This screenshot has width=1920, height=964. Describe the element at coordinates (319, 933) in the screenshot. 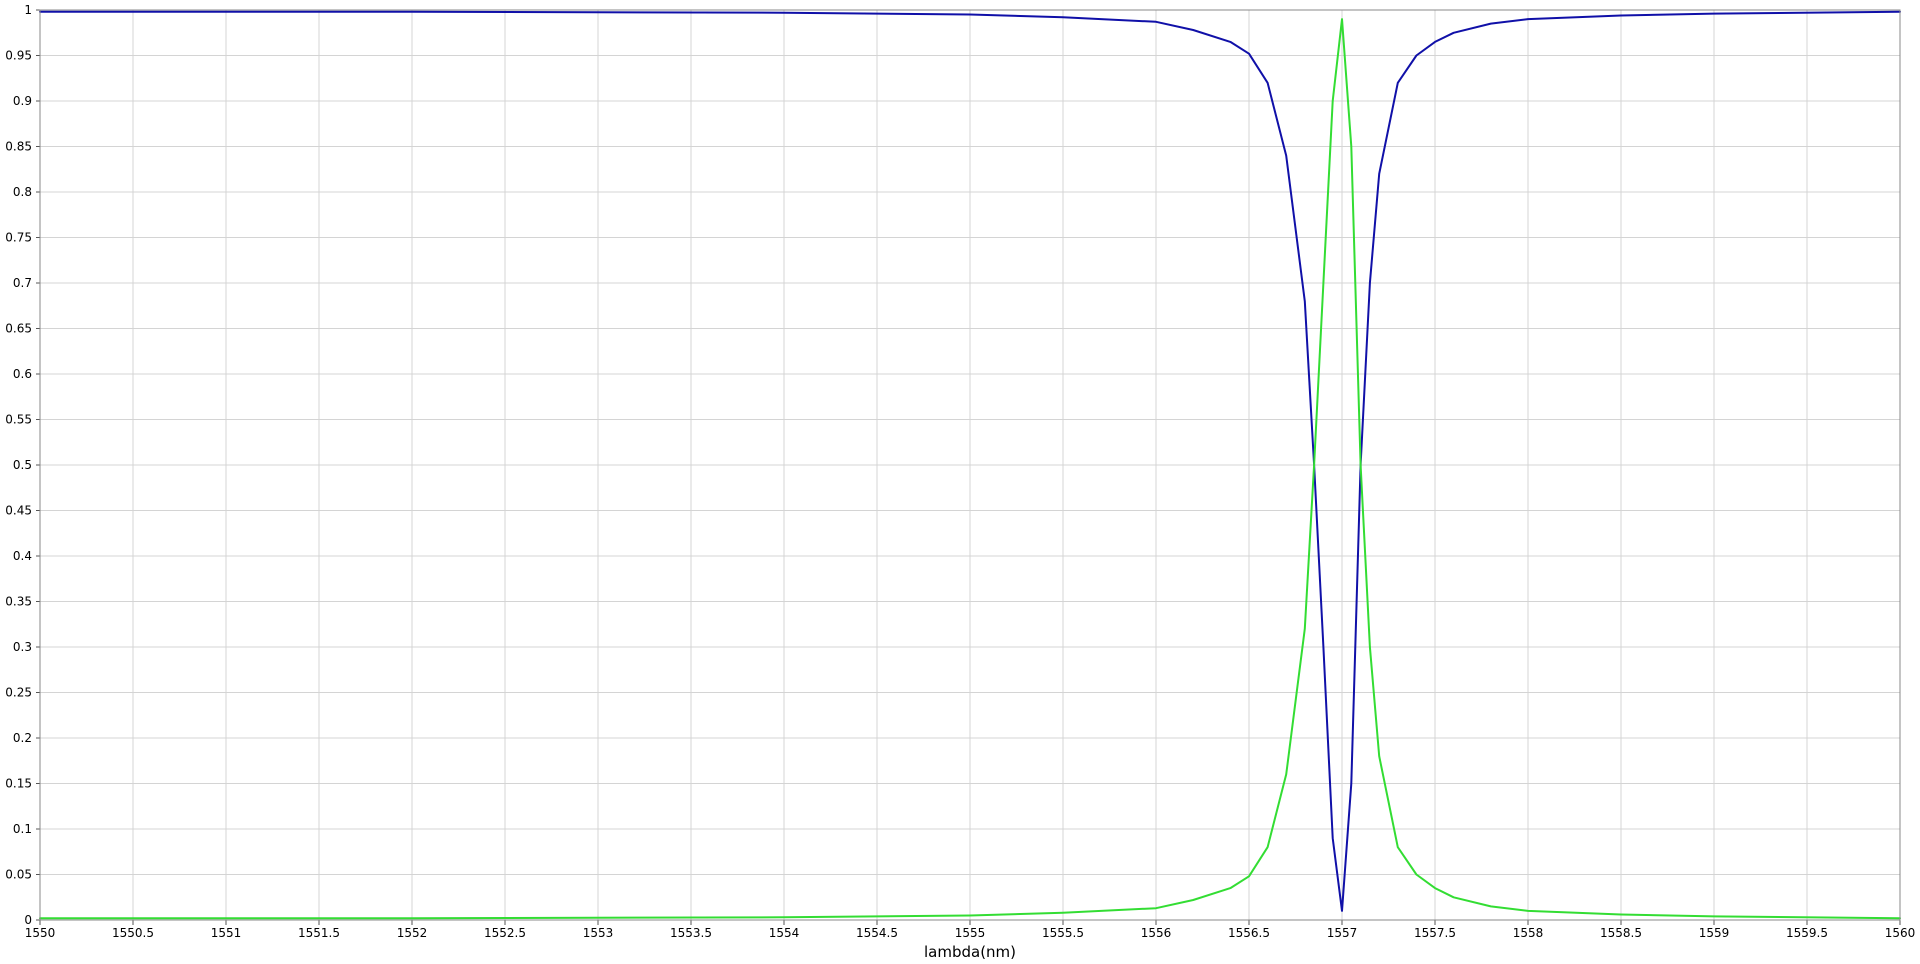

I see `x-tick-label: 1551.5` at that location.